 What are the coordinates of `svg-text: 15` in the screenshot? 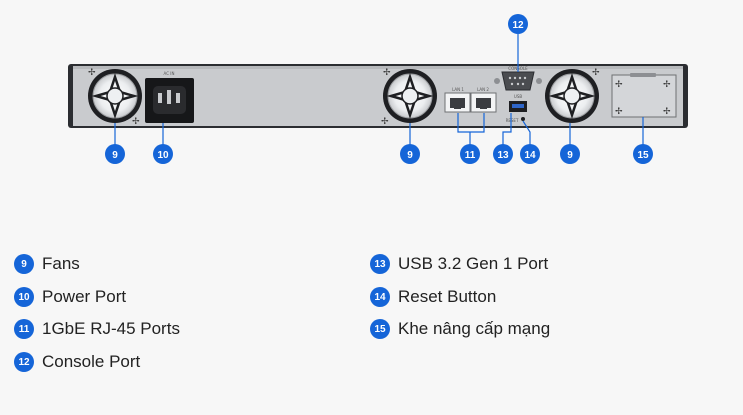 It's located at (643, 155).